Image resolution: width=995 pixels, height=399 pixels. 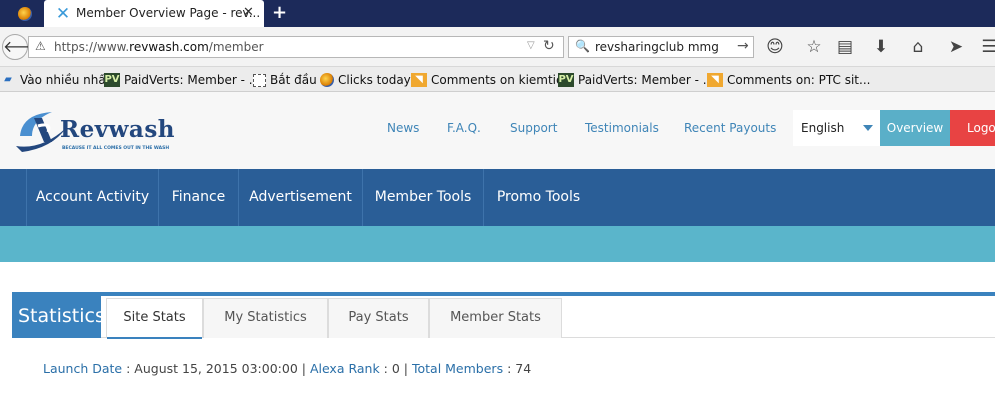 I want to click on brand-tagline: BECAUSE IT ALL COMES OUT IN THE WASH, so click(x=116, y=148).